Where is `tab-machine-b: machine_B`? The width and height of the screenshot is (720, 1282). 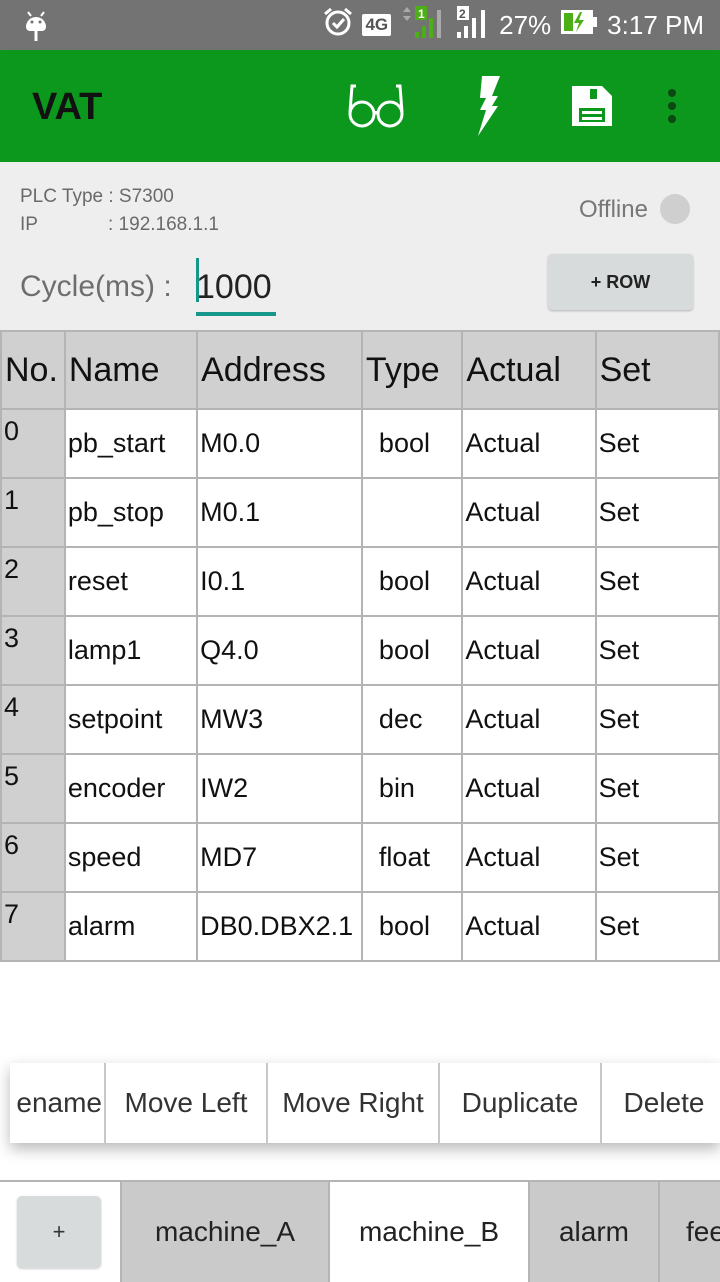
tab-machine-b: machine_B is located at coordinates (428, 1232).